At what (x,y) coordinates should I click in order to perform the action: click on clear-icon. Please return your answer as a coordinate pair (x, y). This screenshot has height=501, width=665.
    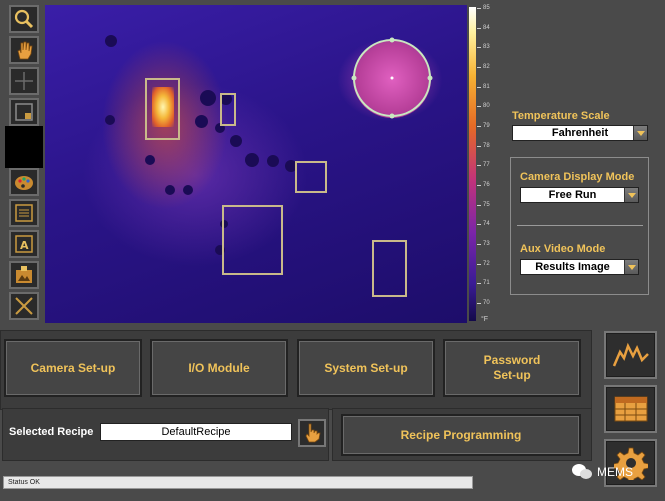
    Looking at the image, I should click on (24, 306).